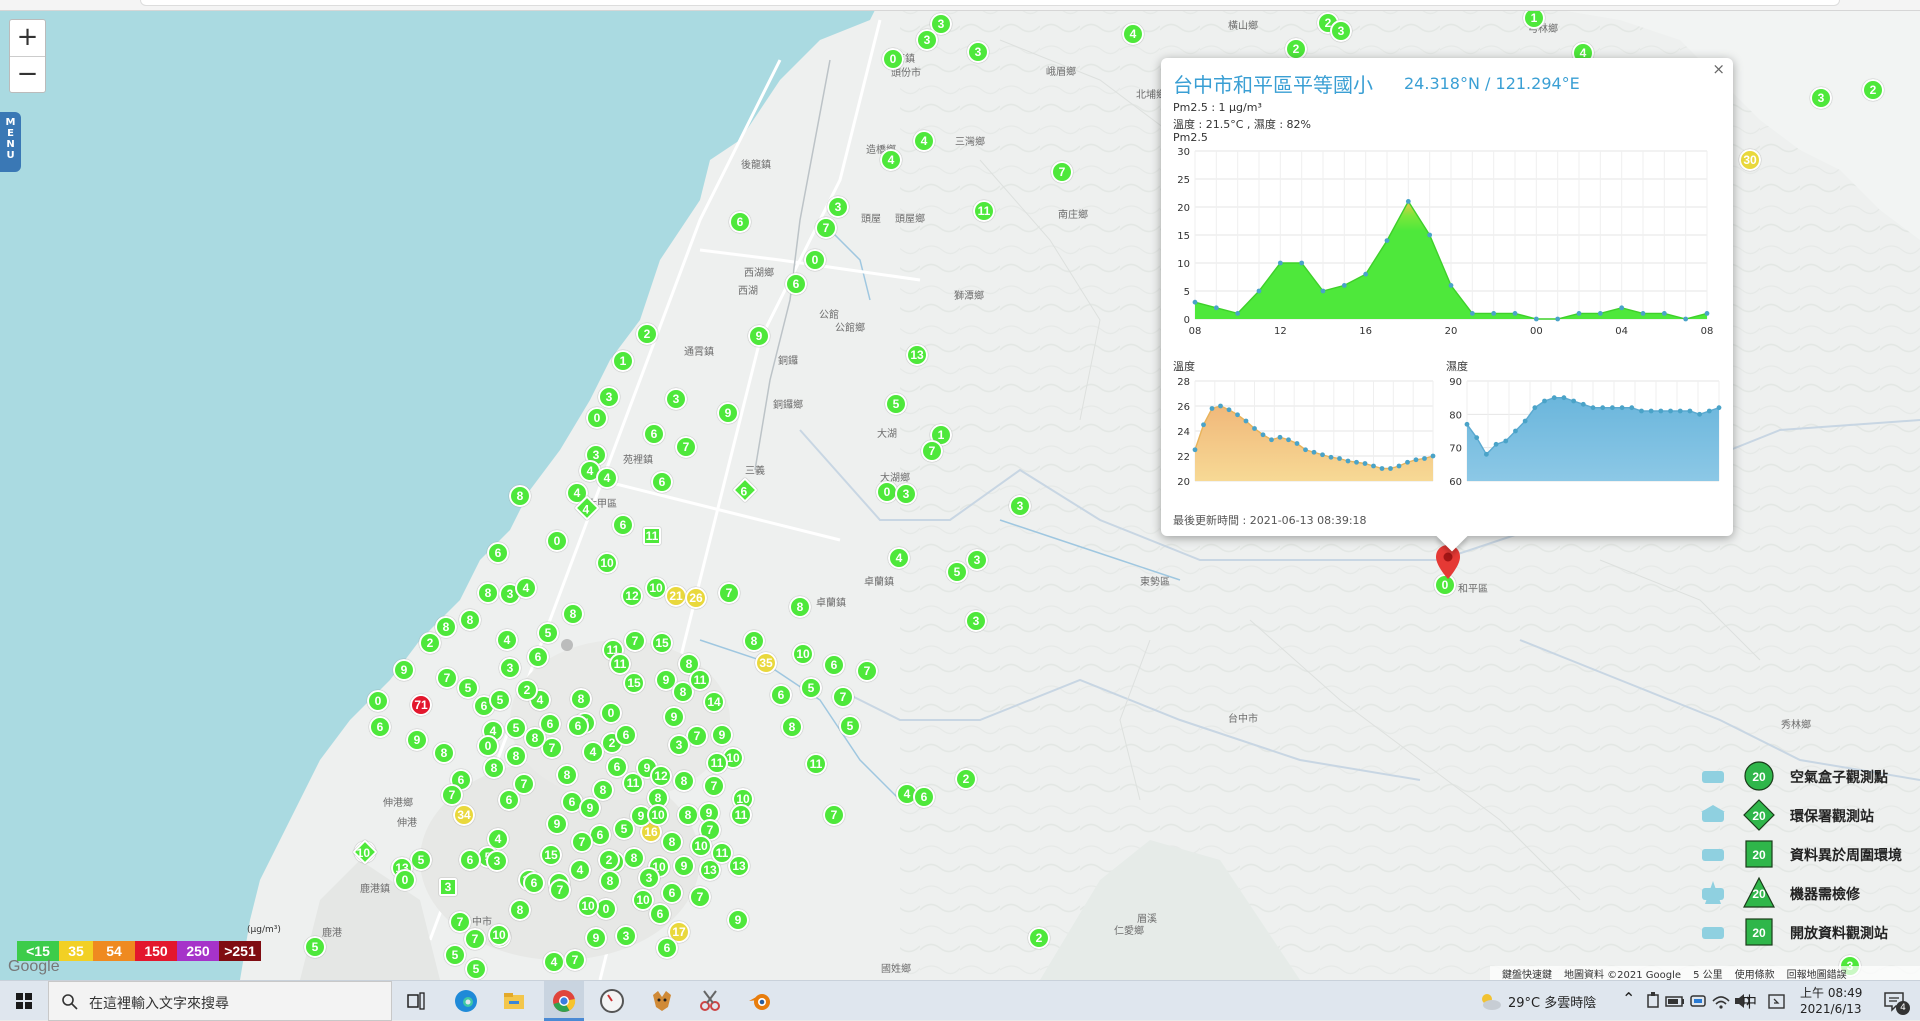 The width and height of the screenshot is (1920, 1021). Describe the element at coordinates (652, 536) in the screenshot. I see `anomaly-marker: 11` at that location.